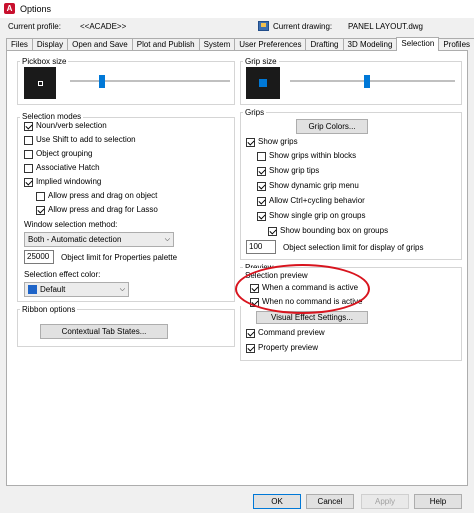 This screenshot has width=474, height=513. Describe the element at coordinates (64, 153) in the screenshot. I see `checkbox-label: Object grouping` at that location.